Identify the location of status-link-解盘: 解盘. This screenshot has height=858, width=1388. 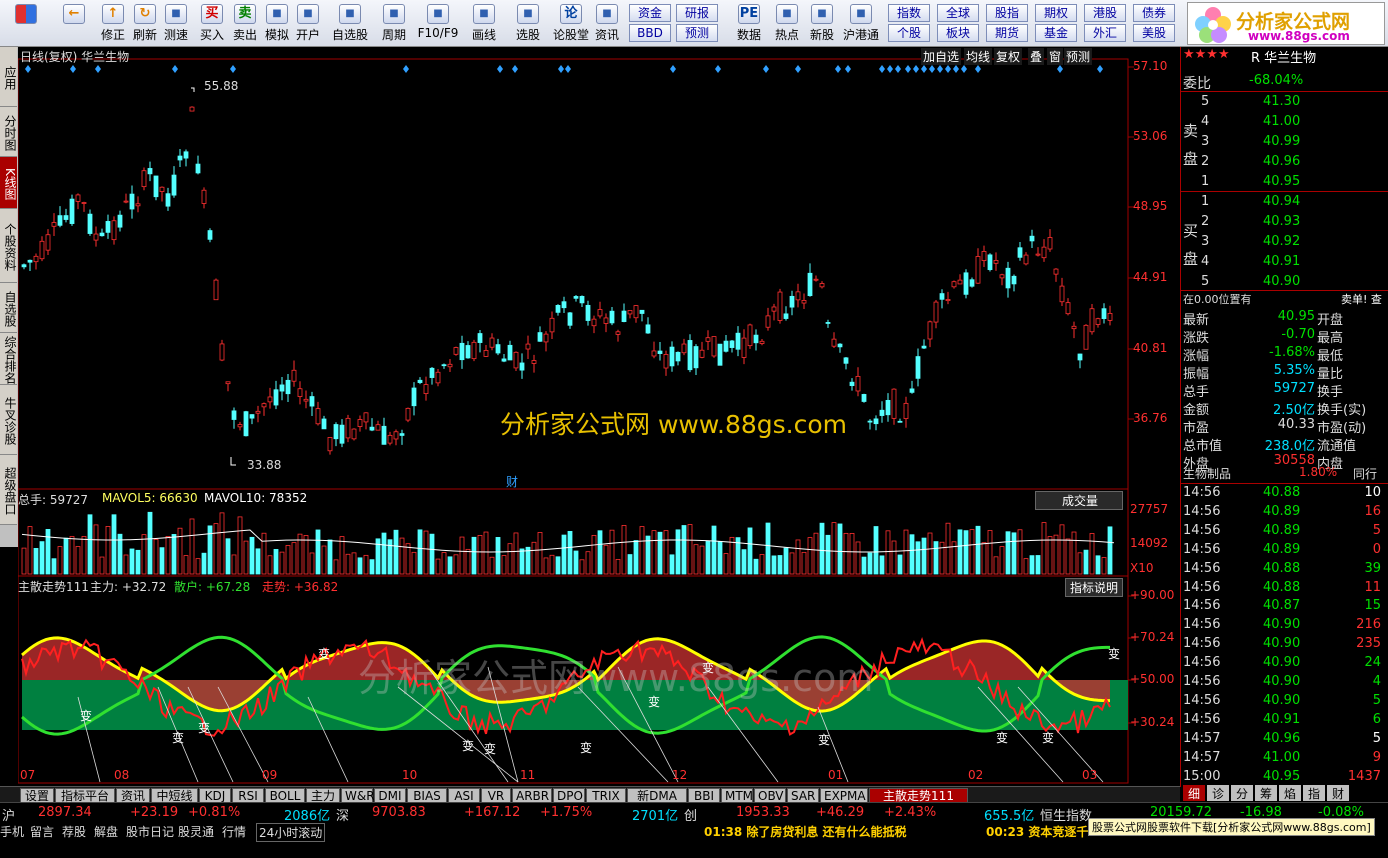
(106, 831).